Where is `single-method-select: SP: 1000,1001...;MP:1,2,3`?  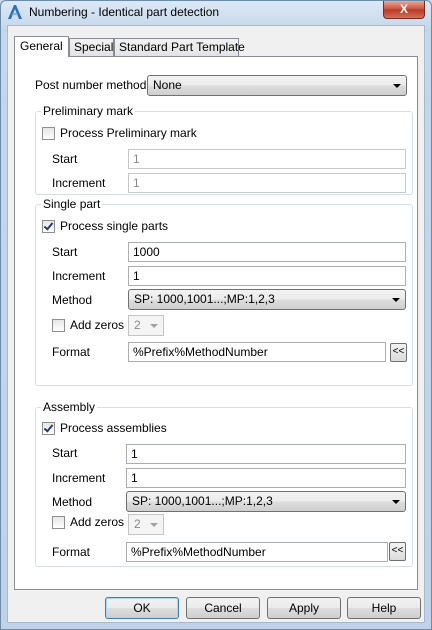 single-method-select: SP: 1000,1001...;MP:1,2,3 is located at coordinates (267, 299).